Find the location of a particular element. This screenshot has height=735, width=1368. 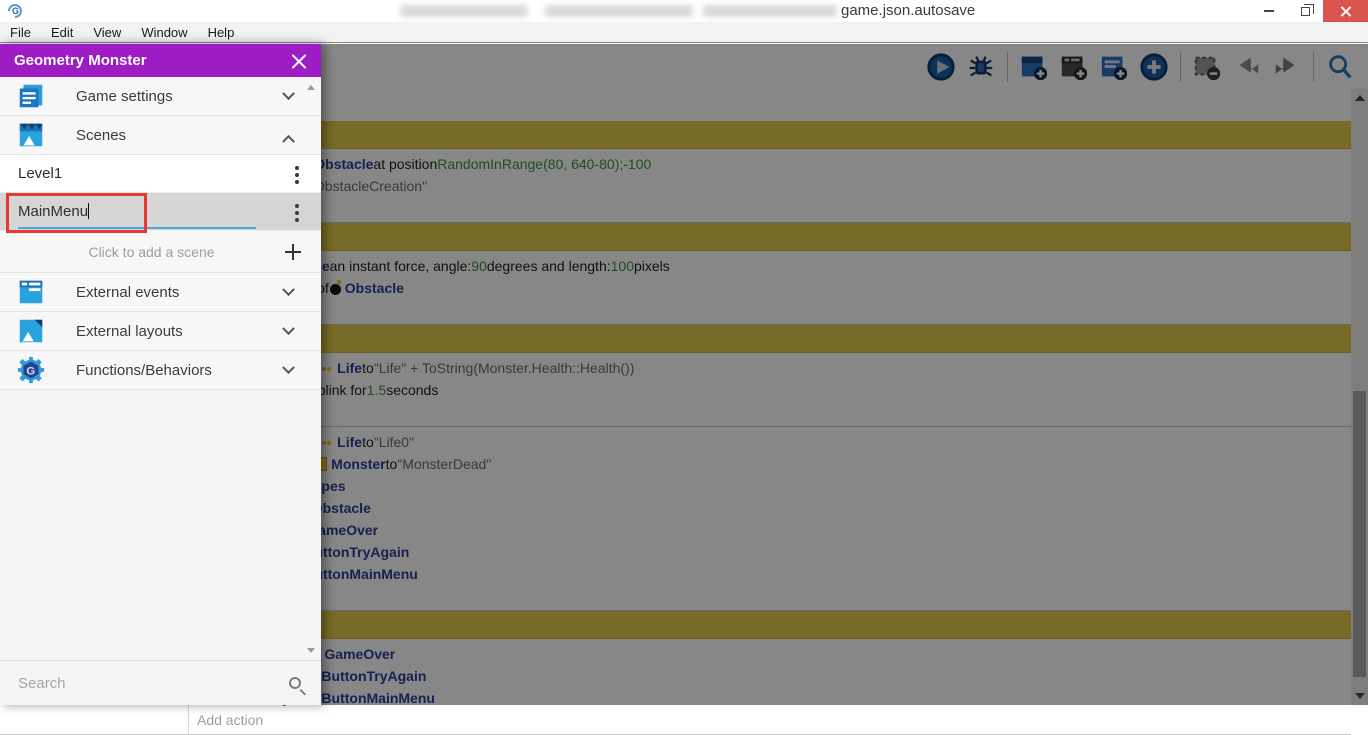

scenes-label: Scenes is located at coordinates (101, 135).